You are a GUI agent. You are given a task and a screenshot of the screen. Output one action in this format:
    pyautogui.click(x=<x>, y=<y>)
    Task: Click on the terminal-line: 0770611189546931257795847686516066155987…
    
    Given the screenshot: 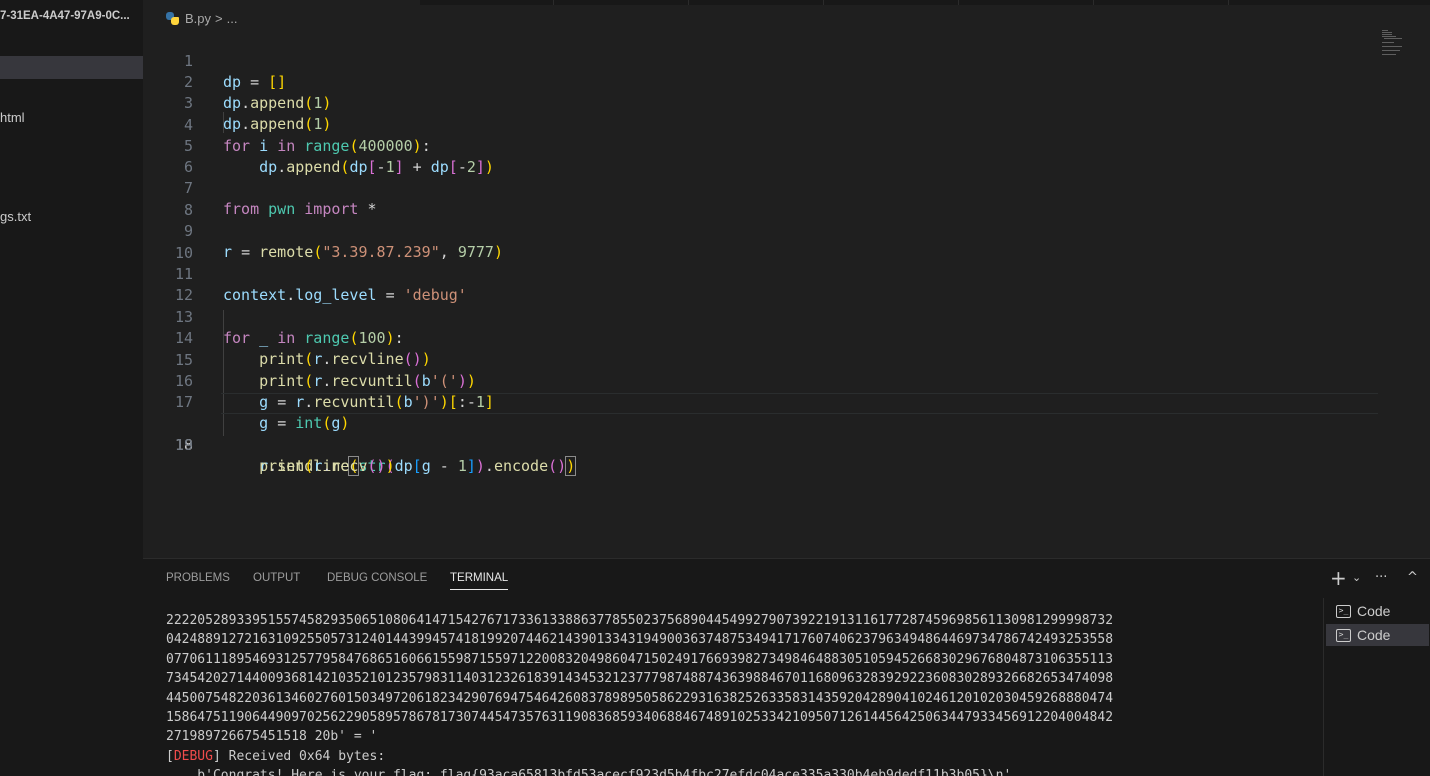 What is the action you would take?
    pyautogui.click(x=640, y=659)
    